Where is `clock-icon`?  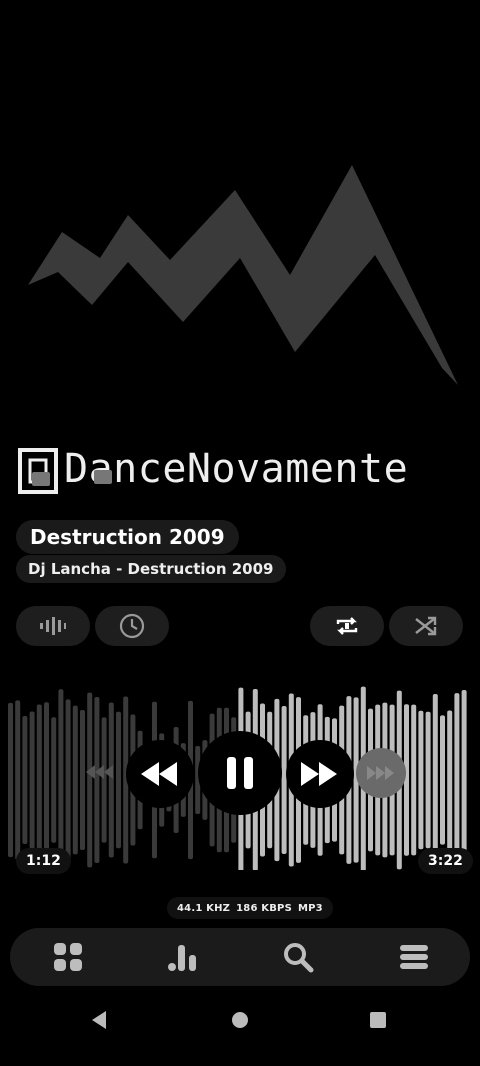
clock-icon is located at coordinates (132, 626).